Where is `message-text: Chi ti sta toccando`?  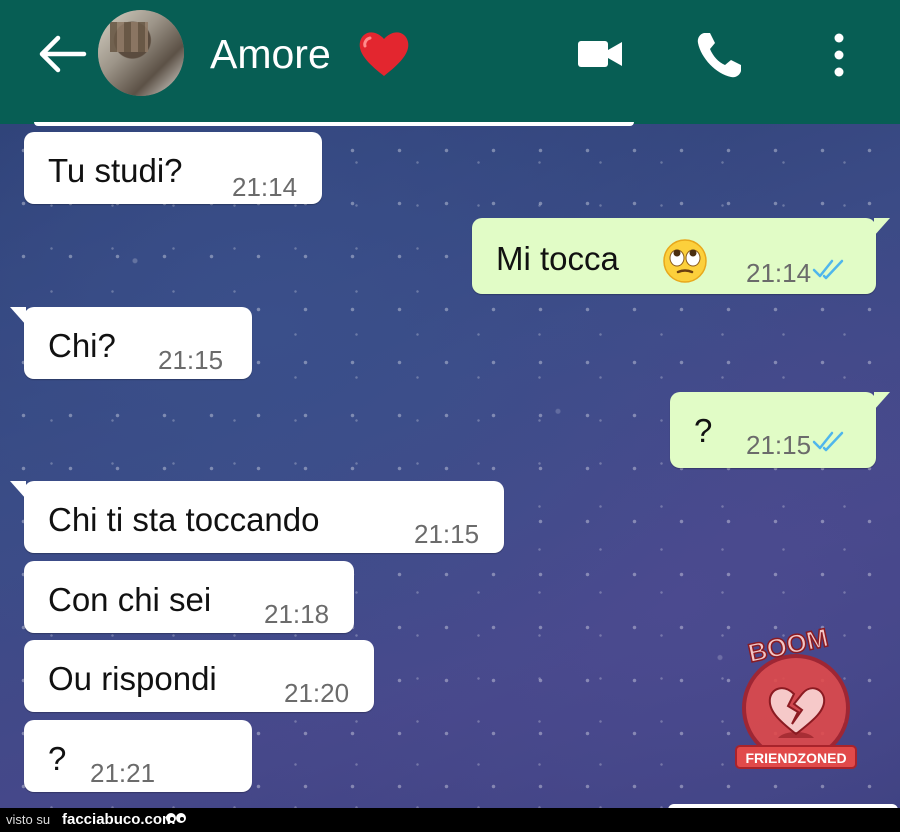
message-text: Chi ti sta toccando is located at coordinates (184, 519).